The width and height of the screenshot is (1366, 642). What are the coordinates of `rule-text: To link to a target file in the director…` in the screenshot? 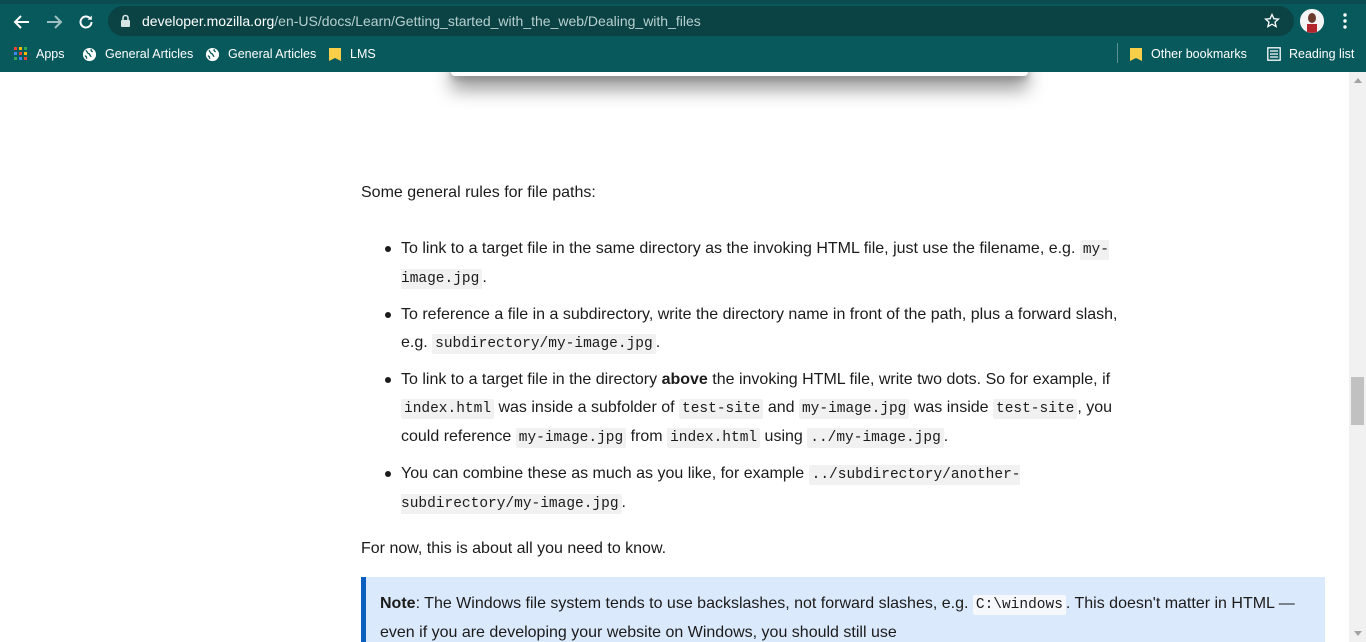 It's located at (529, 379).